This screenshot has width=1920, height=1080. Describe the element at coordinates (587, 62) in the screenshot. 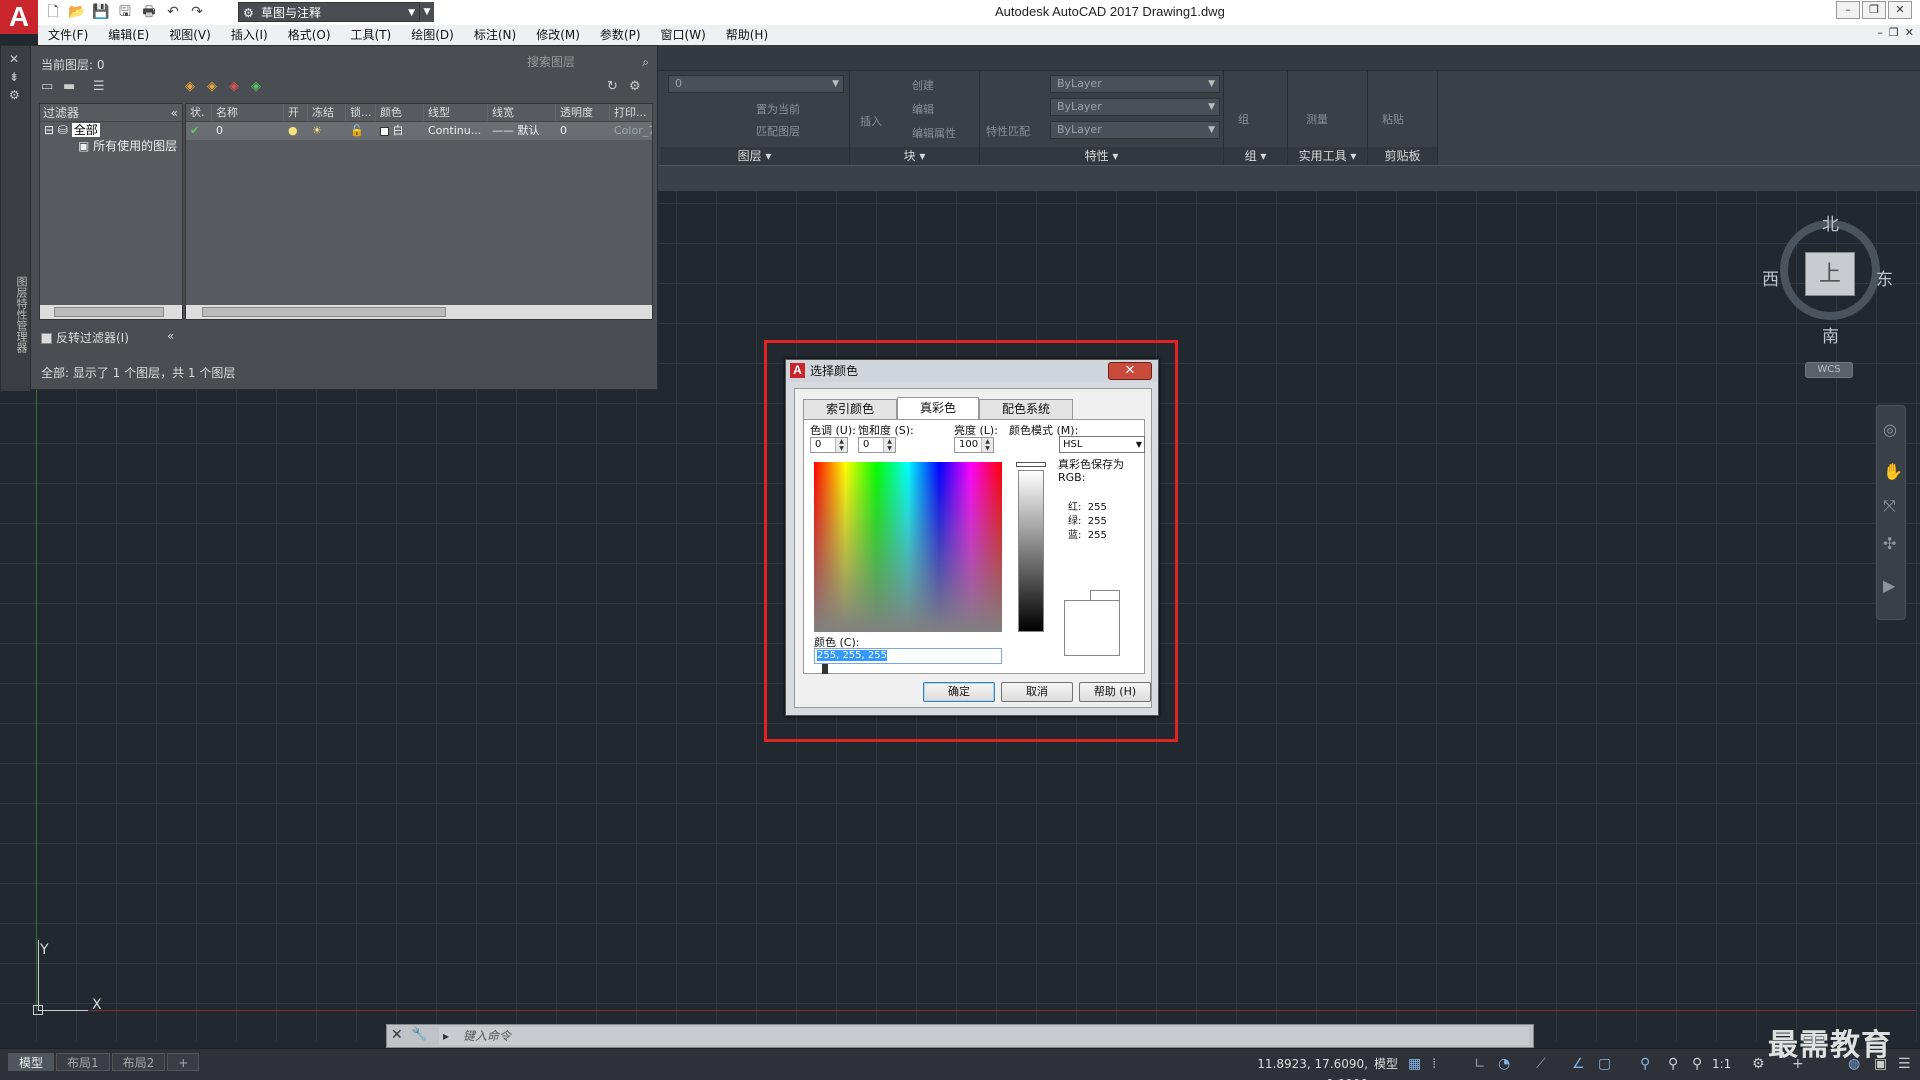

I see `layer-search-input: 搜索图层 ⌕` at that location.